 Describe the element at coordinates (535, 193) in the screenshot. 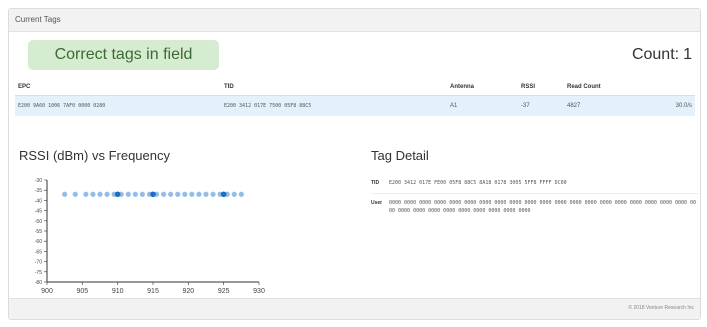

I see `detail-divider` at that location.